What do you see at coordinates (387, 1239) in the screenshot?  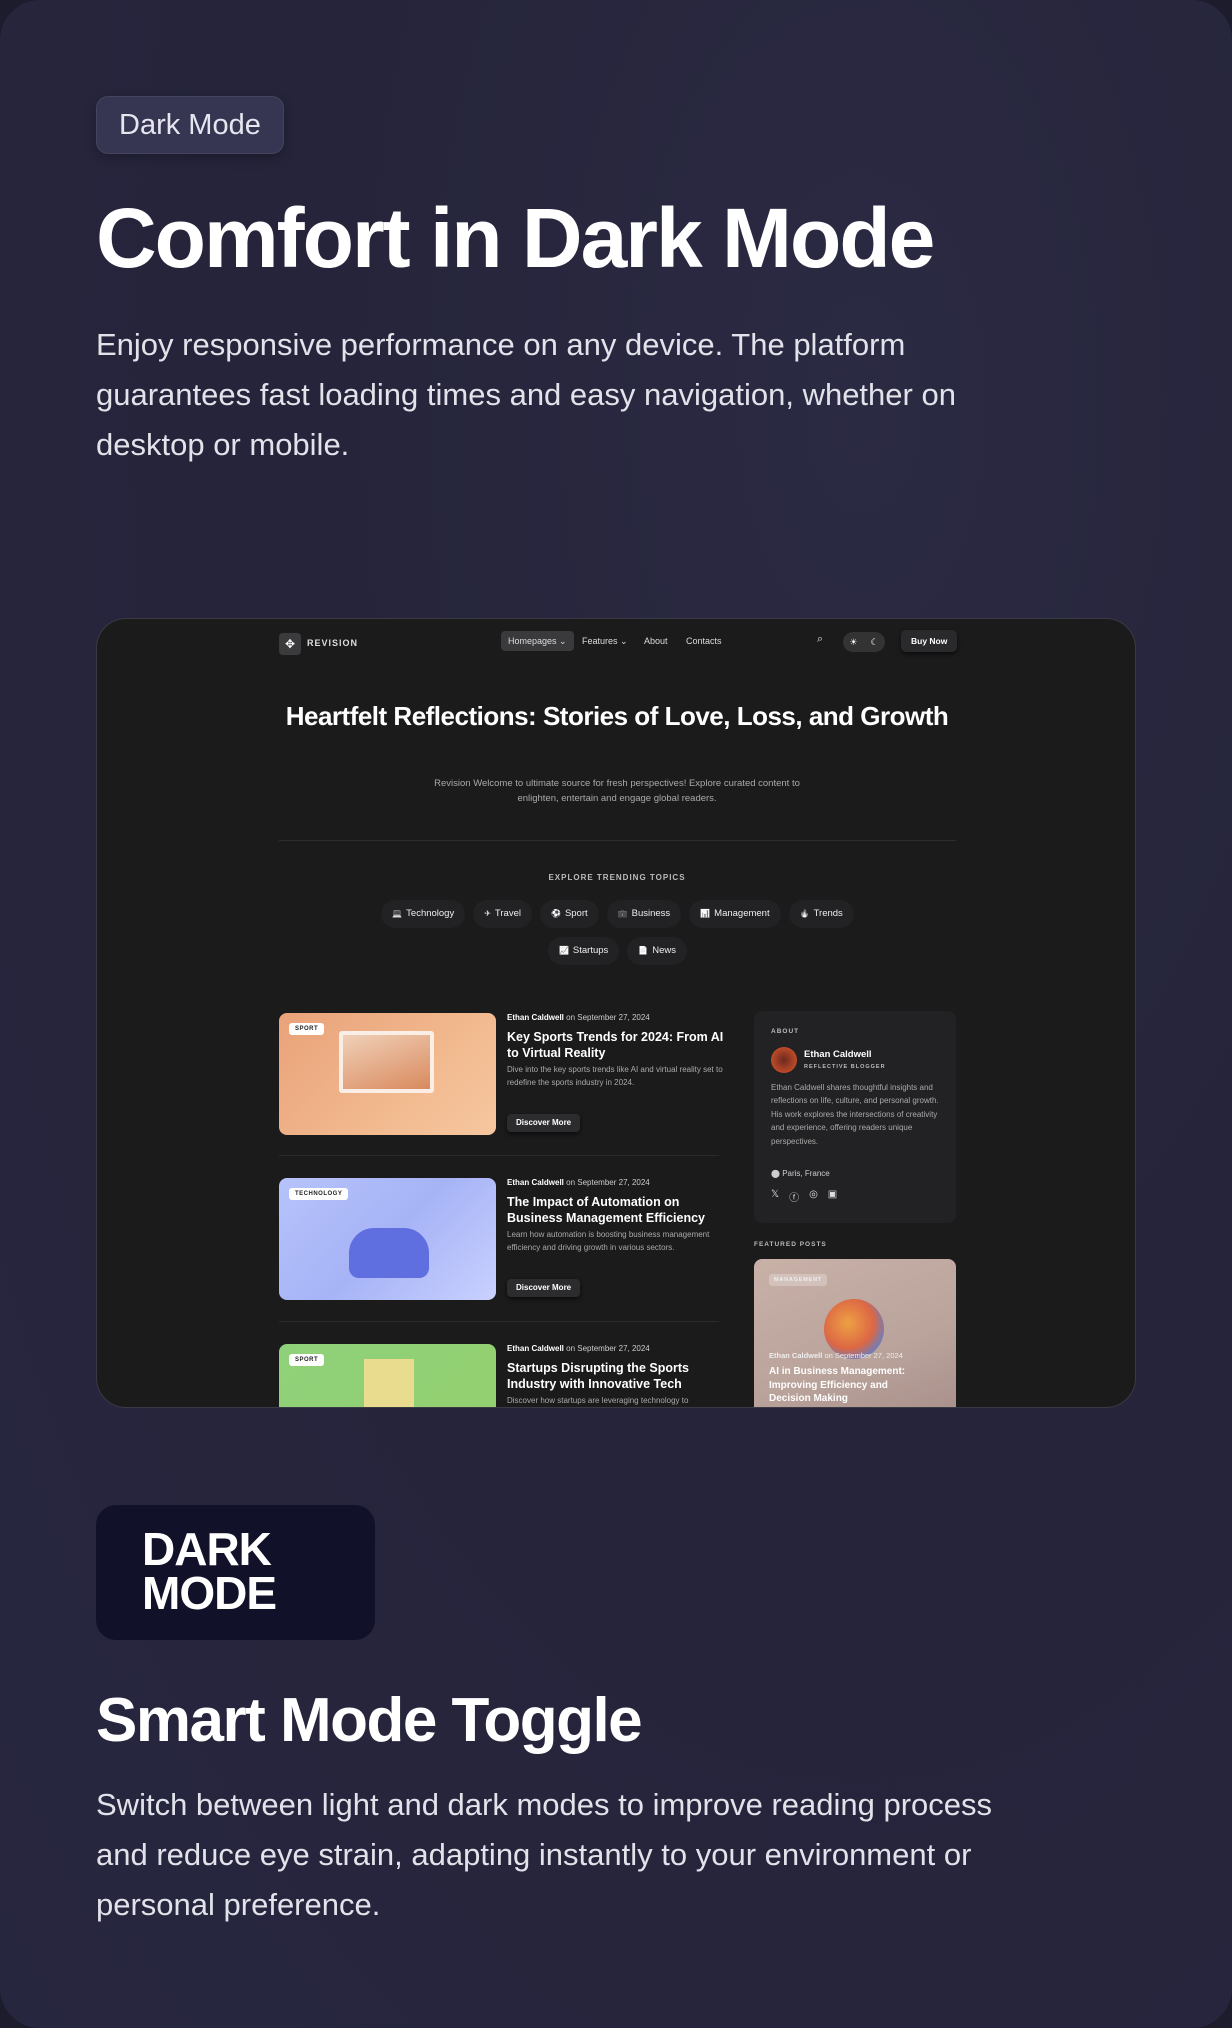 I see `post-image: TECHNOLOGY` at bounding box center [387, 1239].